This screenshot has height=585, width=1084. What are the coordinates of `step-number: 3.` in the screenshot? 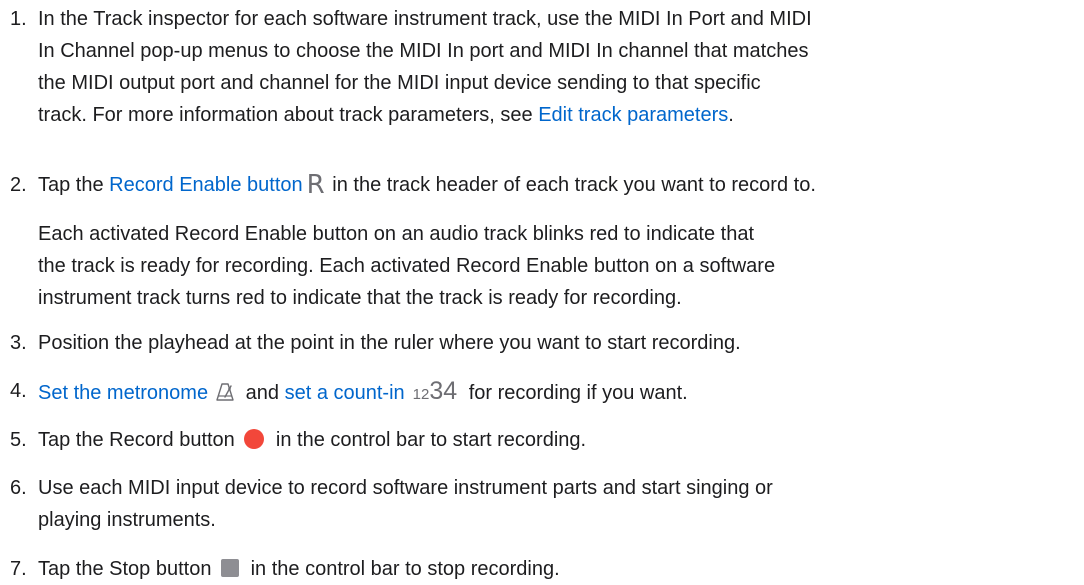 It's located at (18, 343).